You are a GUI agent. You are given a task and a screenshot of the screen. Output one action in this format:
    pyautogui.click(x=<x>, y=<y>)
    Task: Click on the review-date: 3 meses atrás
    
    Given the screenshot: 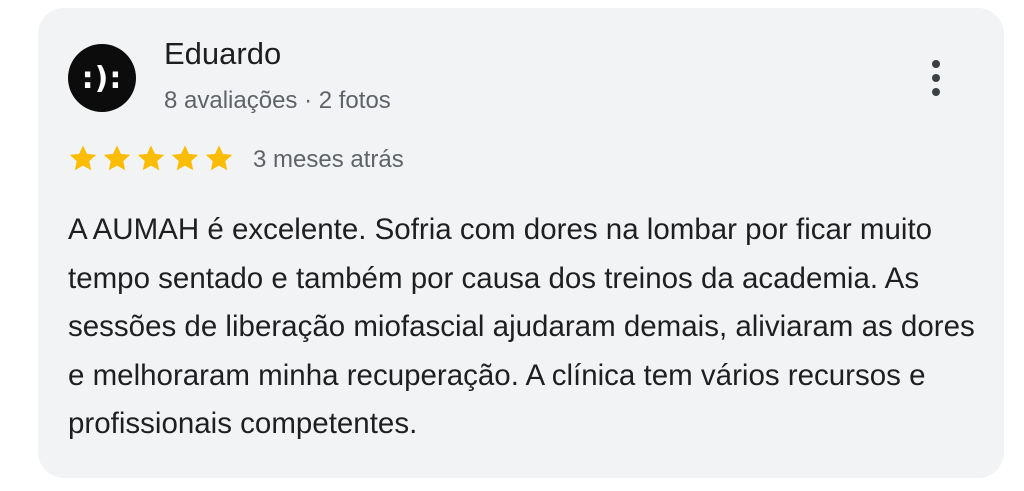 What is the action you would take?
    pyautogui.click(x=328, y=159)
    